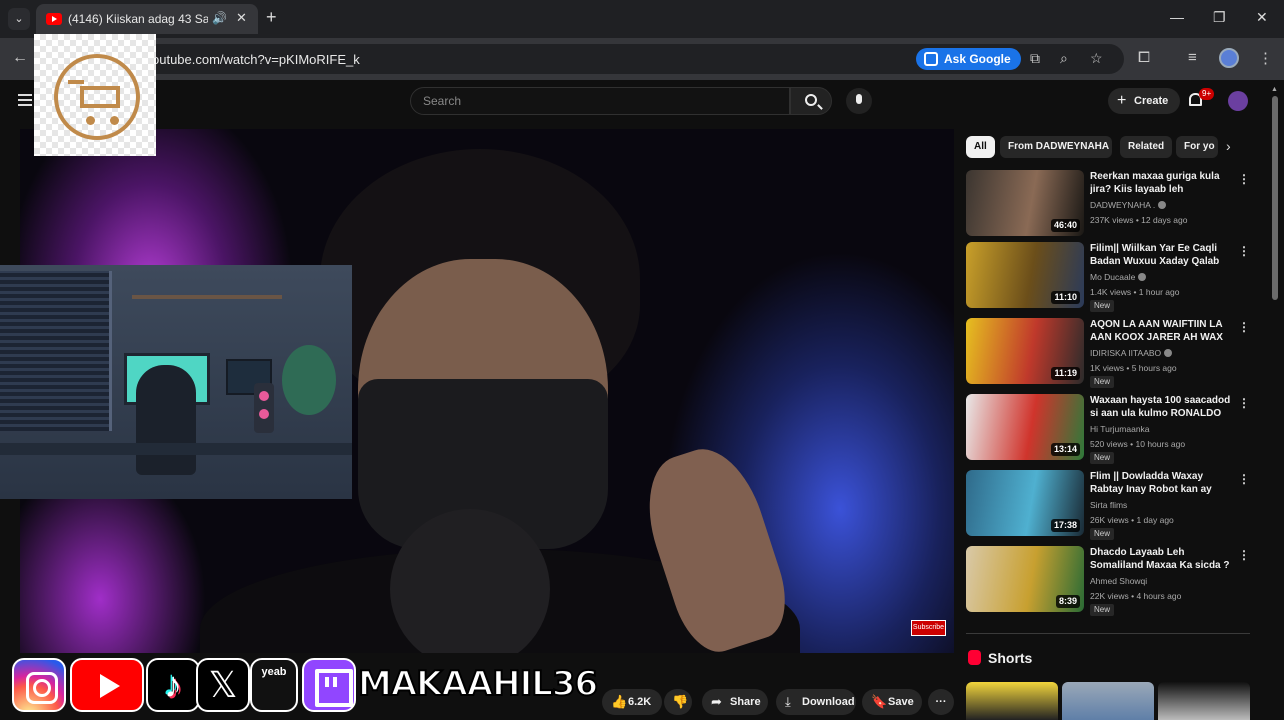 The height and width of the screenshot is (720, 1284). I want to click on new-tab-plus-icon: +, so click(271, 17).